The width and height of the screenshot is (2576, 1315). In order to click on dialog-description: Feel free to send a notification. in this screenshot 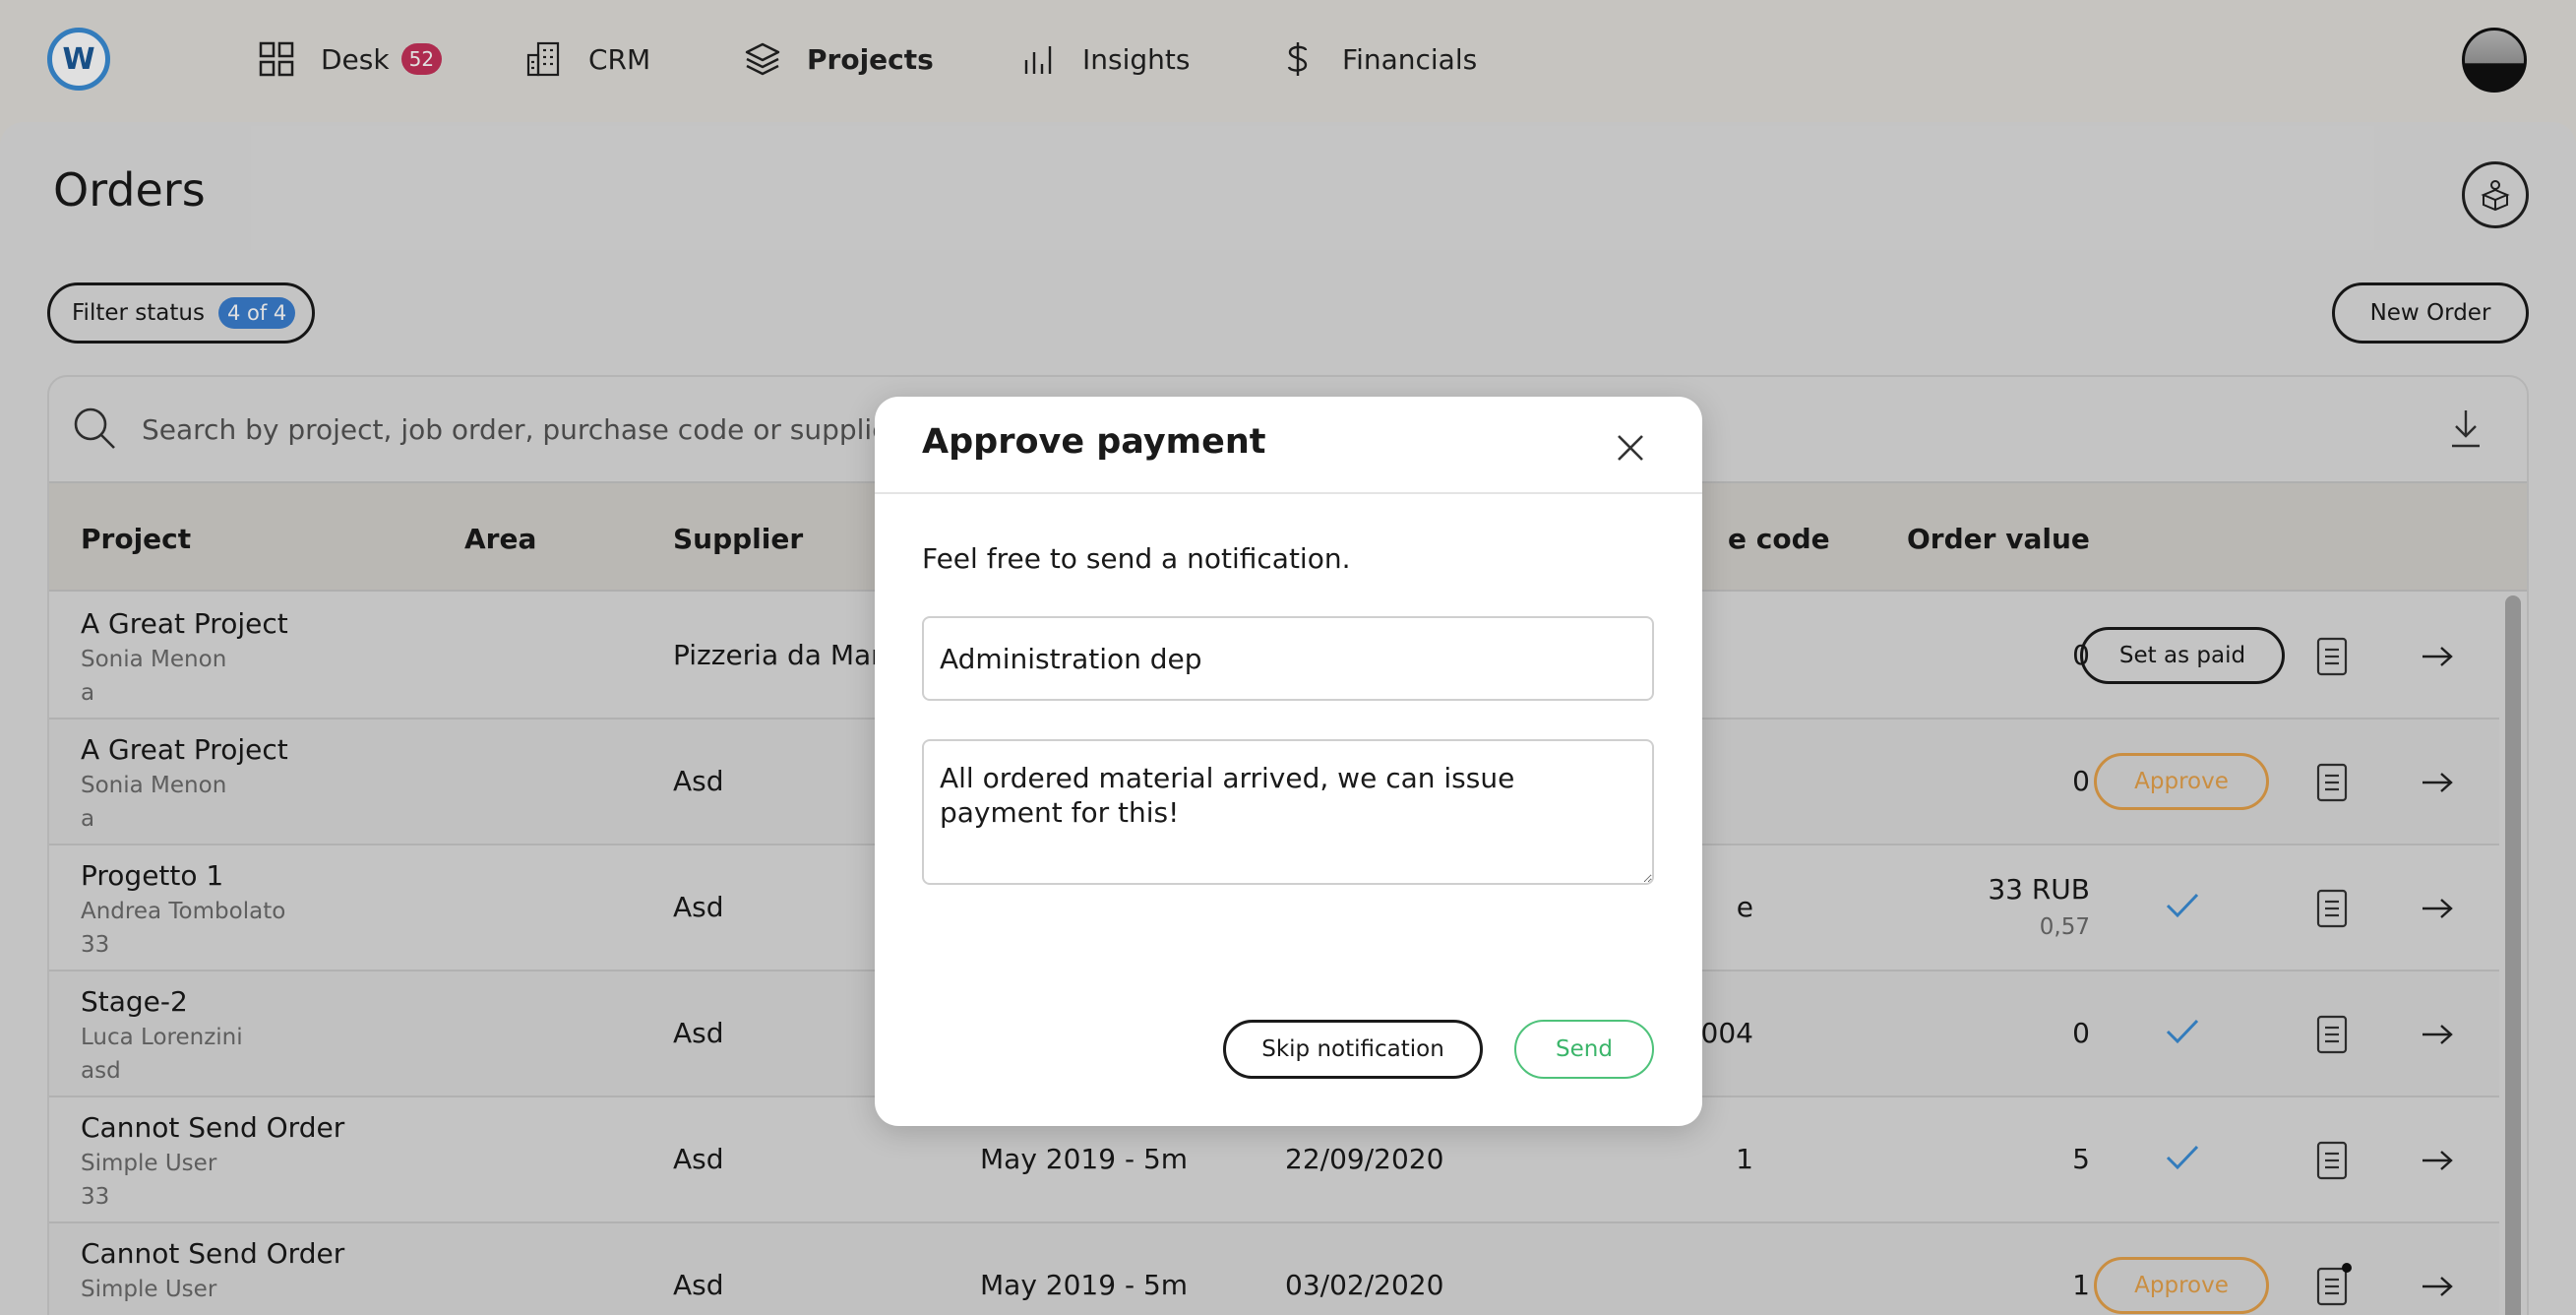, I will do `click(1136, 558)`.